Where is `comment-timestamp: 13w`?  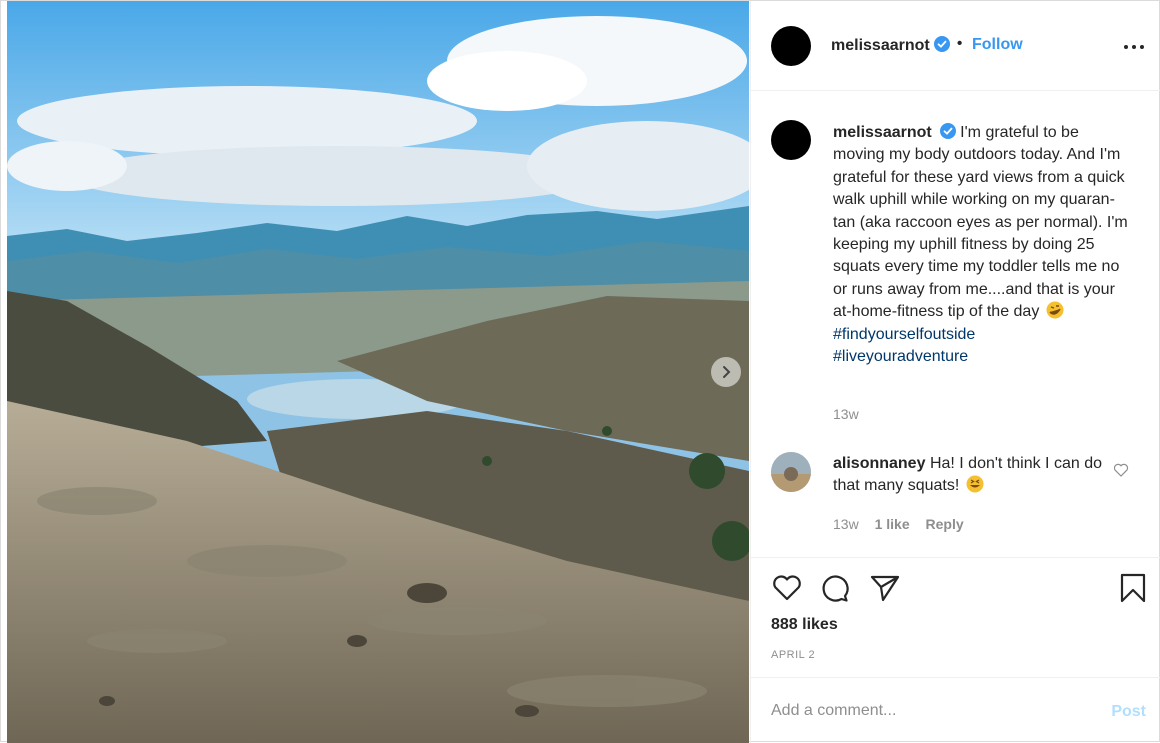 comment-timestamp: 13w is located at coordinates (846, 524).